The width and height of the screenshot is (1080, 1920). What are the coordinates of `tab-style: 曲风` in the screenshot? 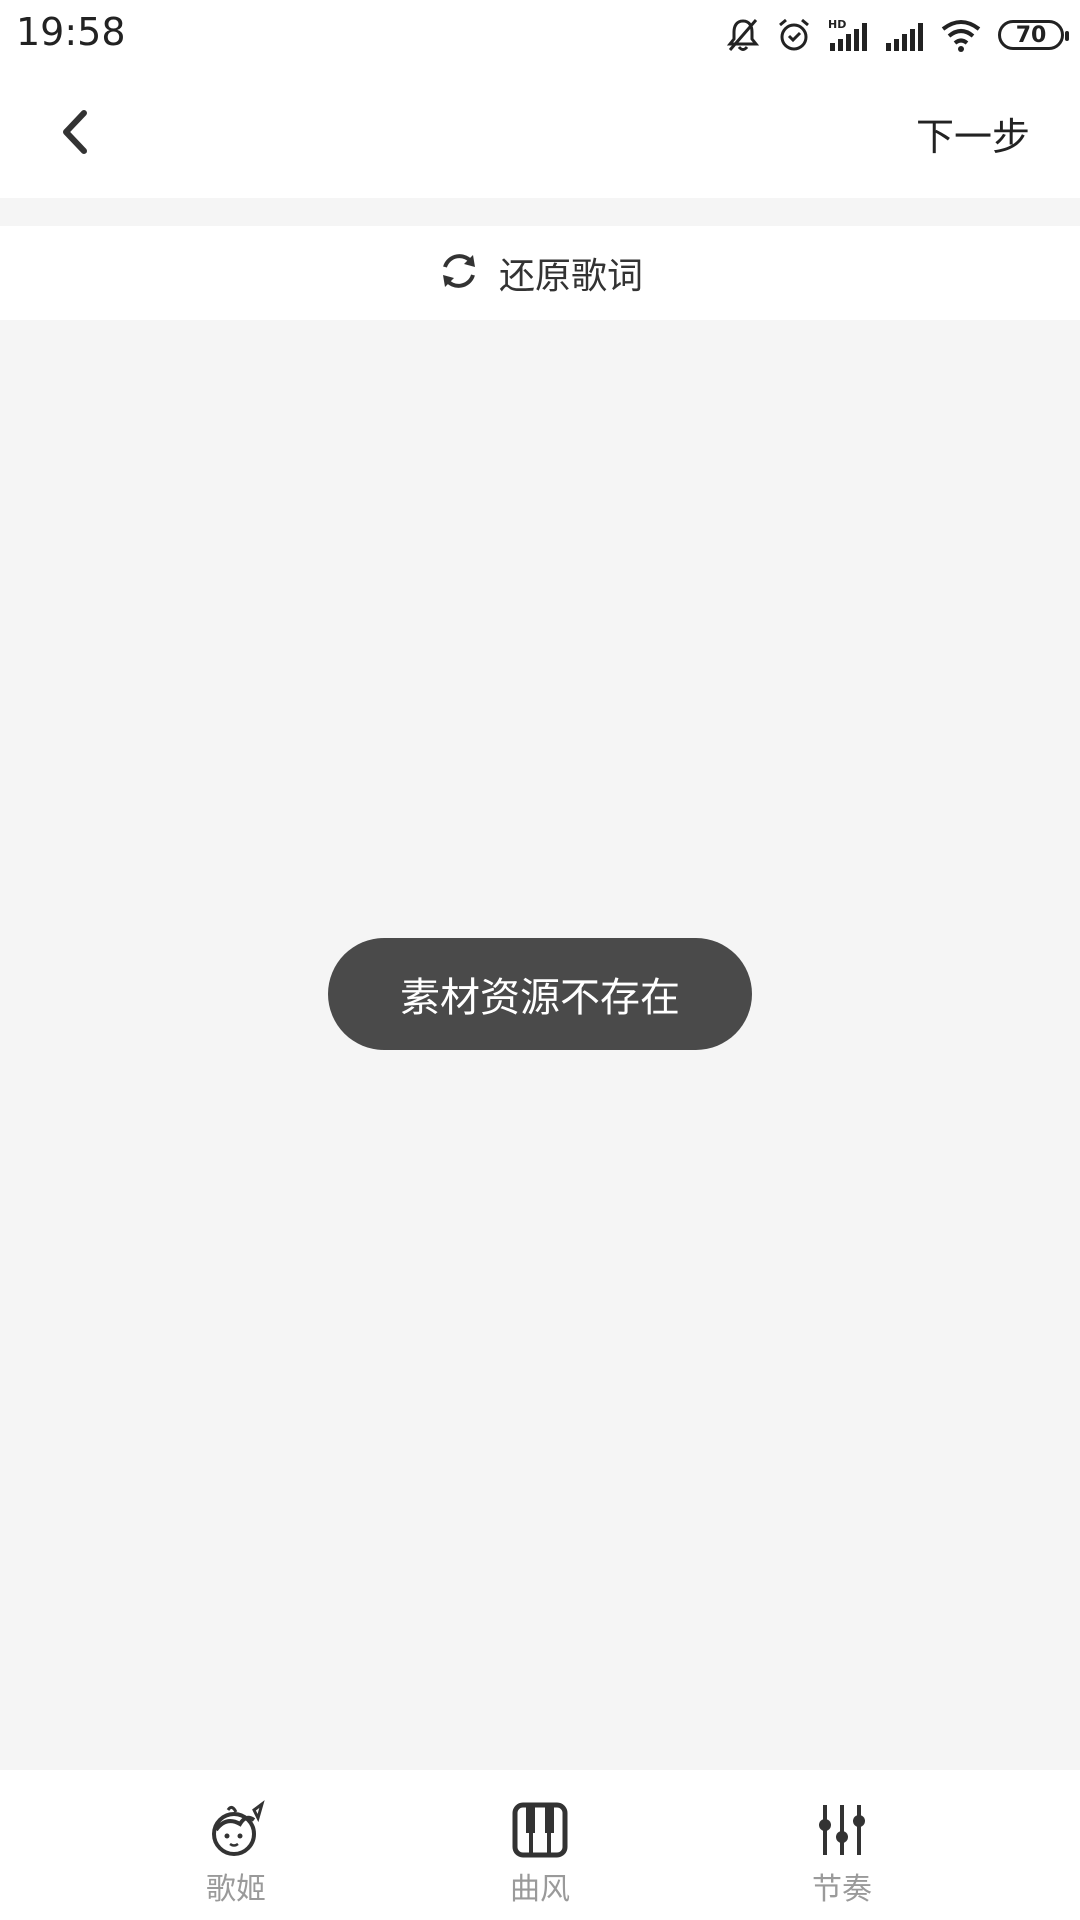 It's located at (540, 1853).